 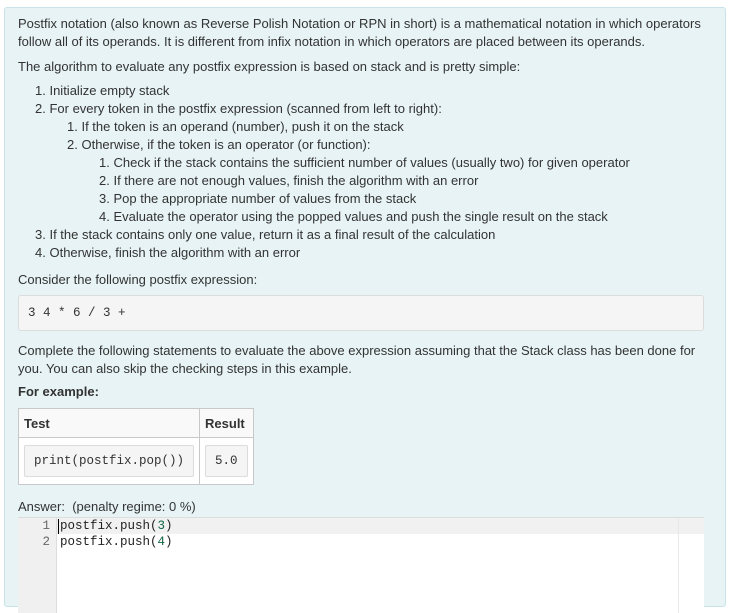 I want to click on penalty-regime: (penalty regime: 0 %), so click(x=134, y=506).